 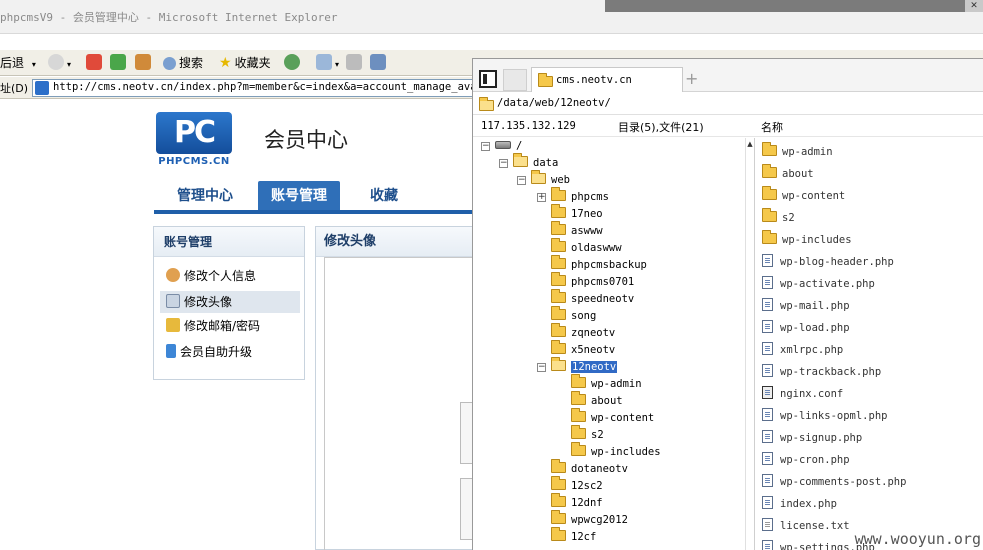 I want to click on print-icon, so click(x=354, y=62).